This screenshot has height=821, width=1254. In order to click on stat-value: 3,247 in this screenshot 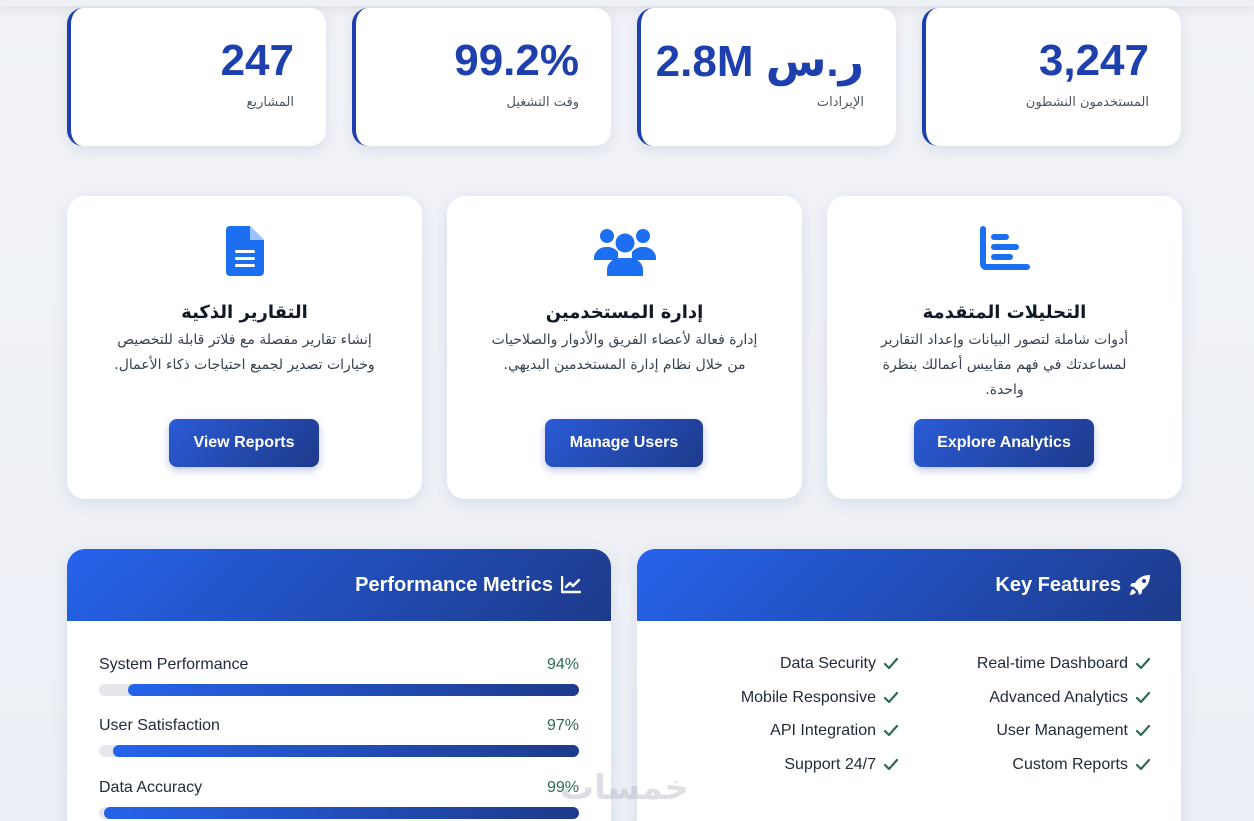, I will do `click(1093, 60)`.